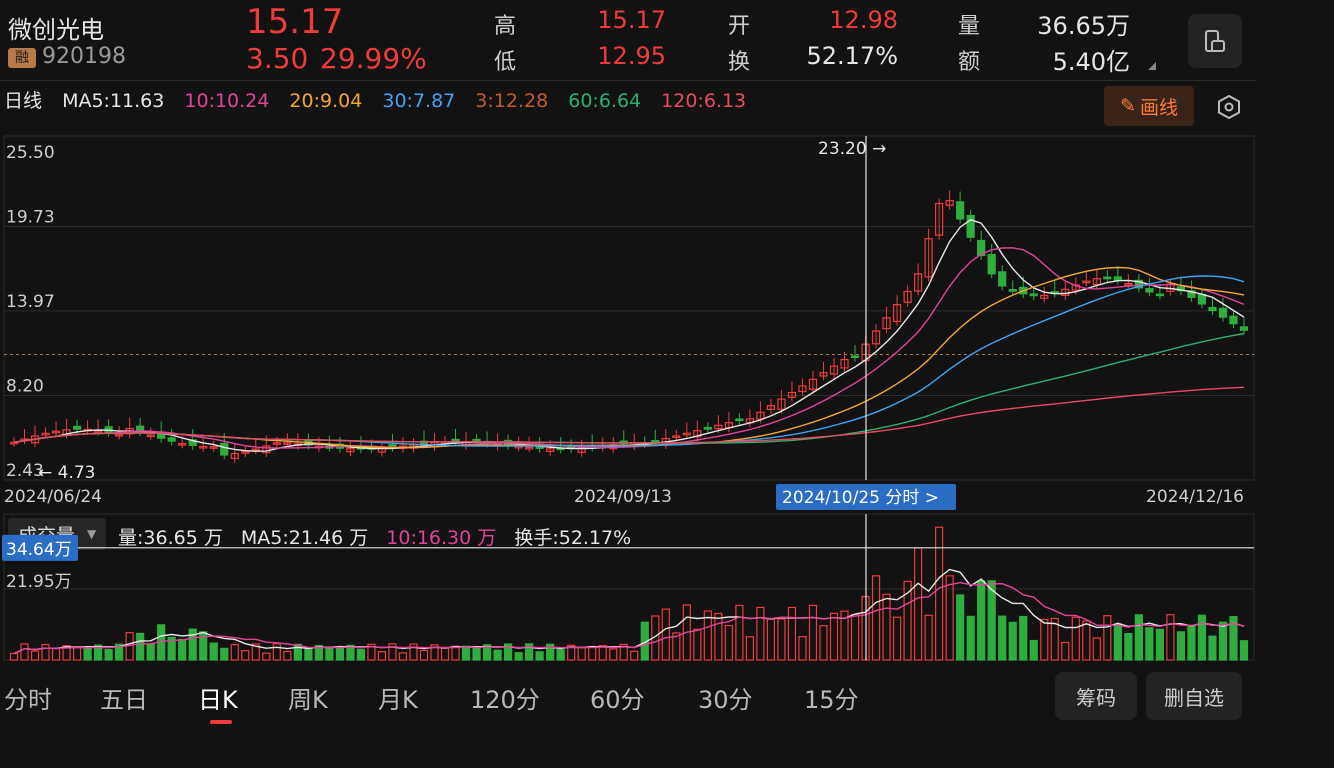  Describe the element at coordinates (218, 697) in the screenshot. I see `tab-daily-k: 日K` at that location.